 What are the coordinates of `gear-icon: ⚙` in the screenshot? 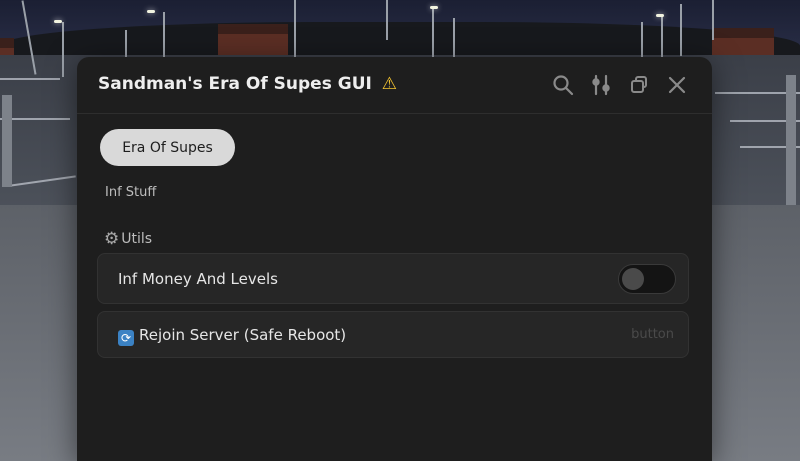 It's located at (112, 239).